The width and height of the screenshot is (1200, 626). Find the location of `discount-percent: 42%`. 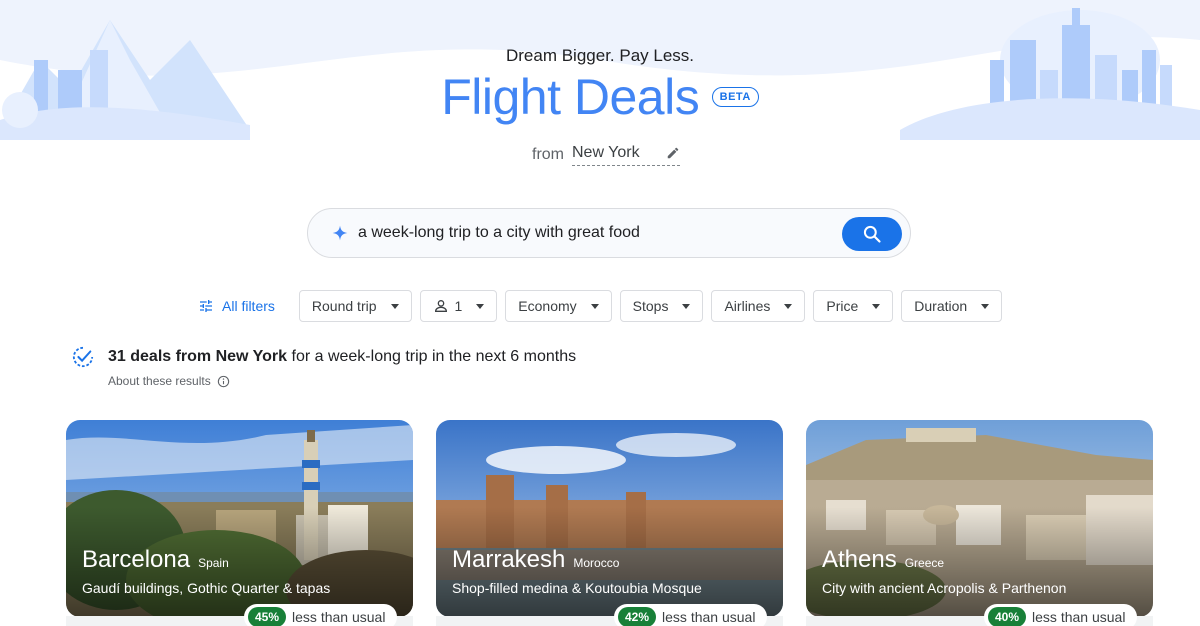

discount-percent: 42% is located at coordinates (637, 616).